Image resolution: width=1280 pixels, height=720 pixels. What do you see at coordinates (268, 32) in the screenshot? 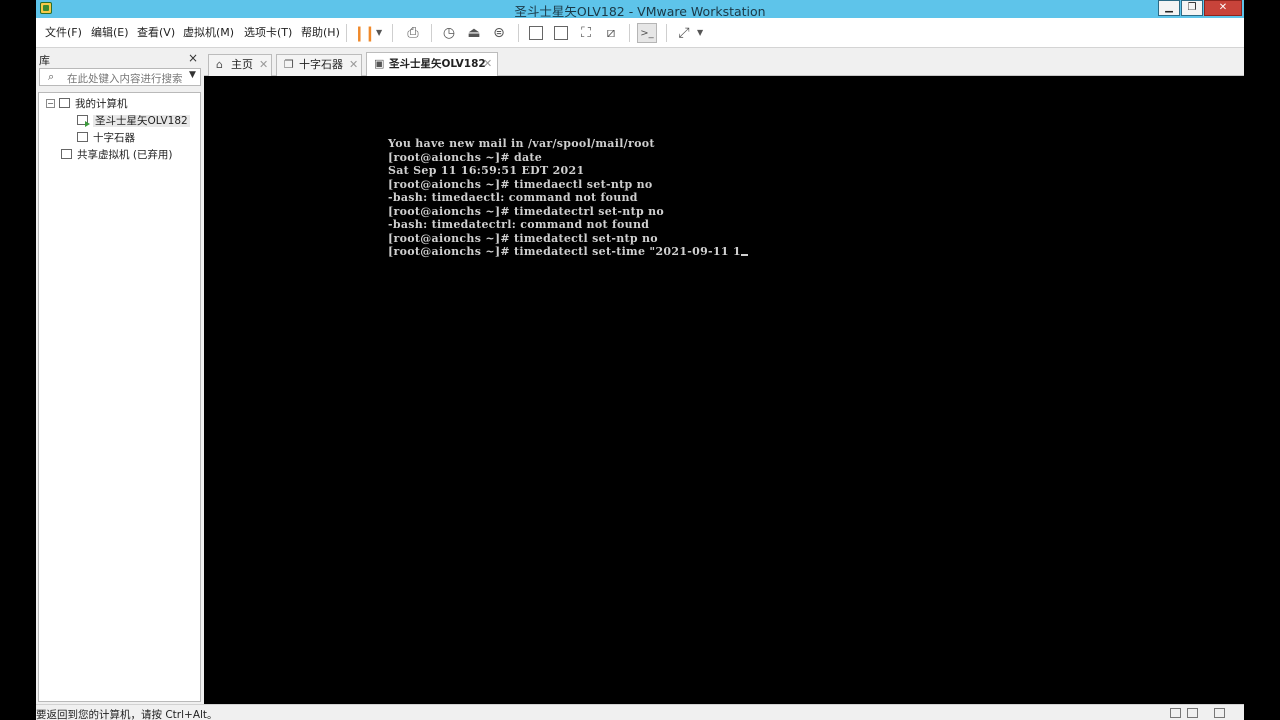
I see `menu-tabs: 选项卡(T)` at bounding box center [268, 32].